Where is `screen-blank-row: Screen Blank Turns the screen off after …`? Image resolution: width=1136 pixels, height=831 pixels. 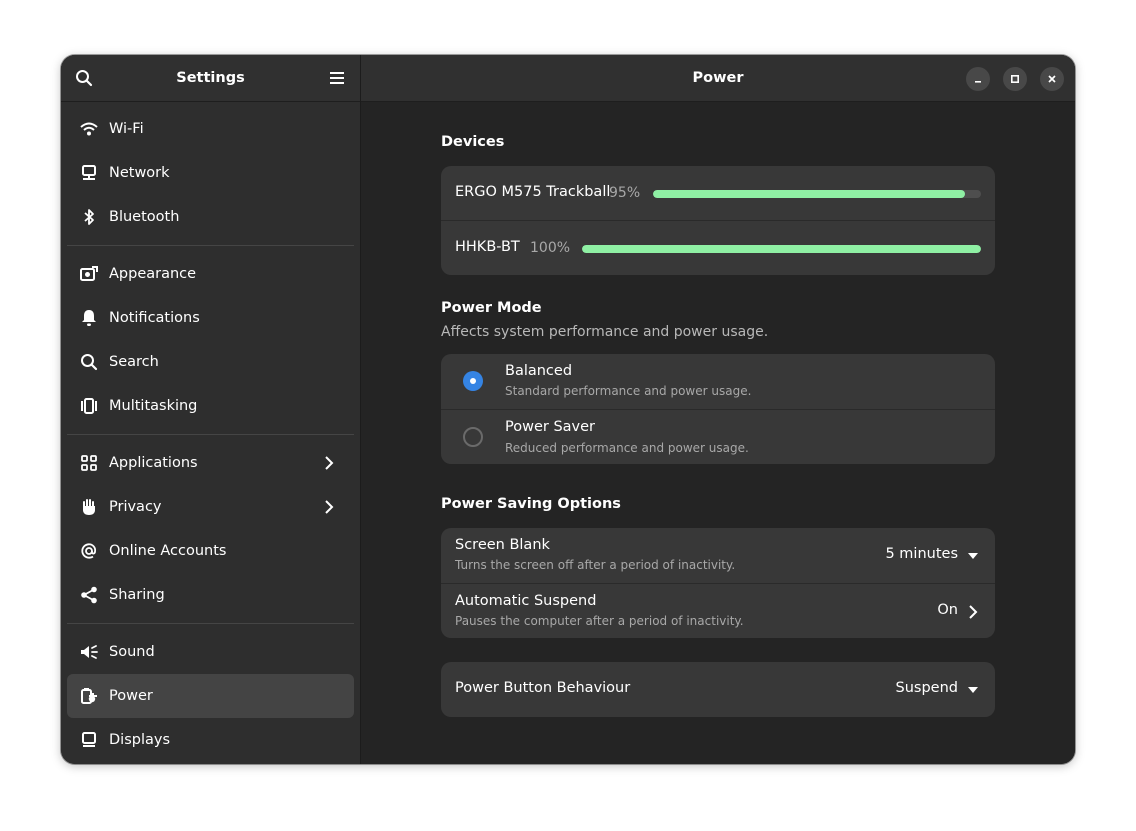
screen-blank-row: Screen Blank Turns the screen off after … is located at coordinates (718, 556).